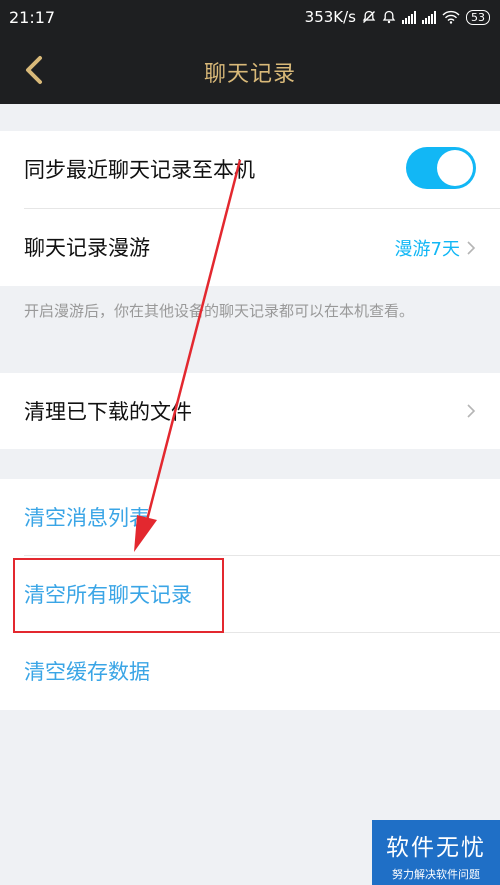  I want to click on roaming-value: 漫游7天, so click(435, 248).